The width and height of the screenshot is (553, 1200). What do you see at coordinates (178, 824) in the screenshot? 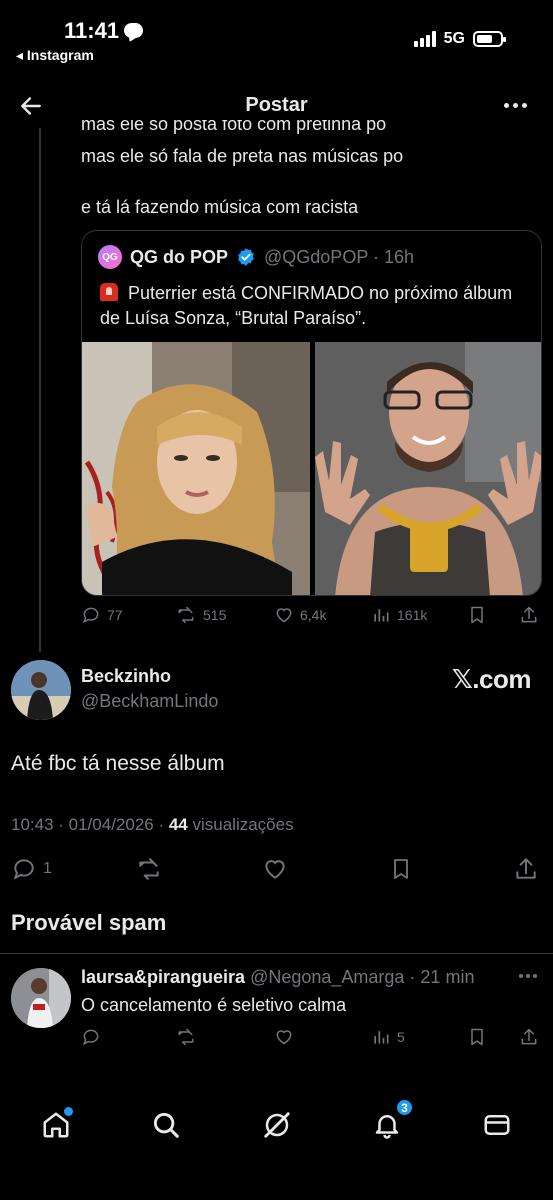
I see `views-number: 44` at bounding box center [178, 824].